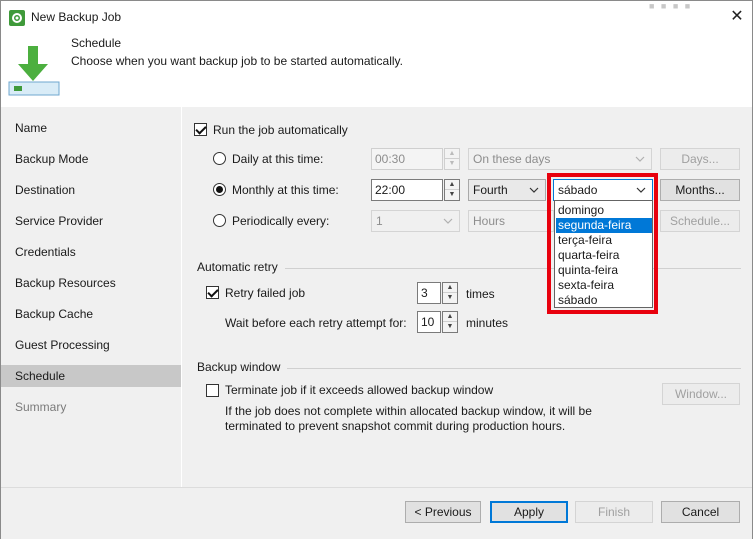 The image size is (753, 539). What do you see at coordinates (480, 294) in the screenshot?
I see `times-label: times` at bounding box center [480, 294].